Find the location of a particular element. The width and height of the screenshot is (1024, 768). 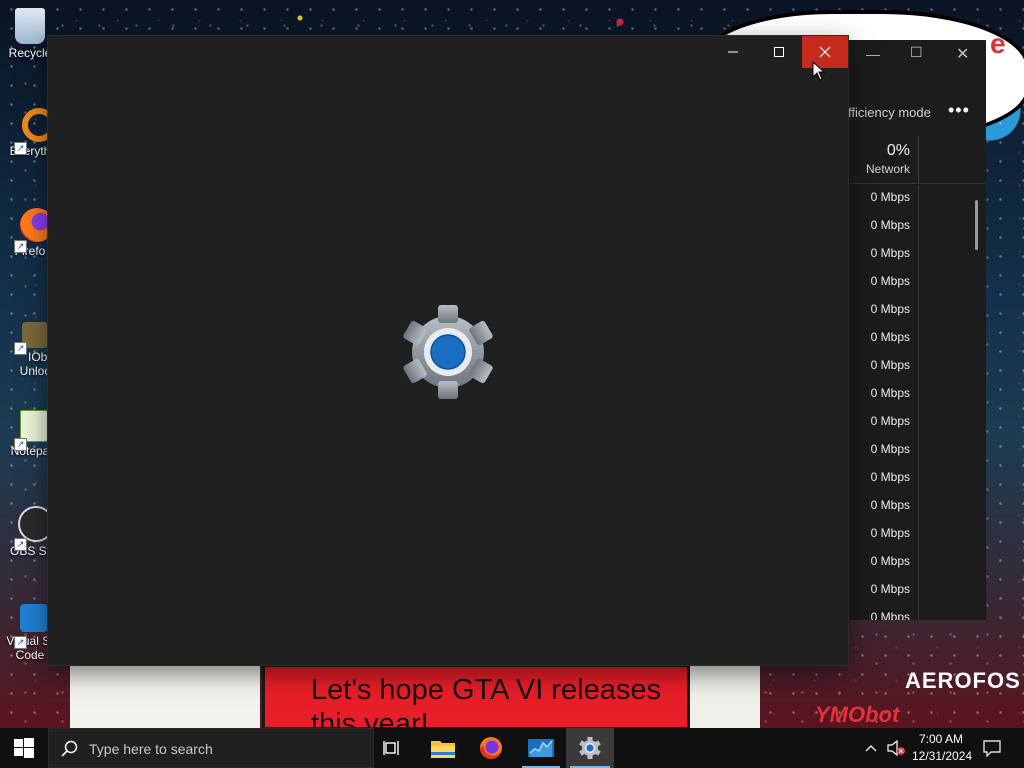

minimize-icon is located at coordinates (733, 52).